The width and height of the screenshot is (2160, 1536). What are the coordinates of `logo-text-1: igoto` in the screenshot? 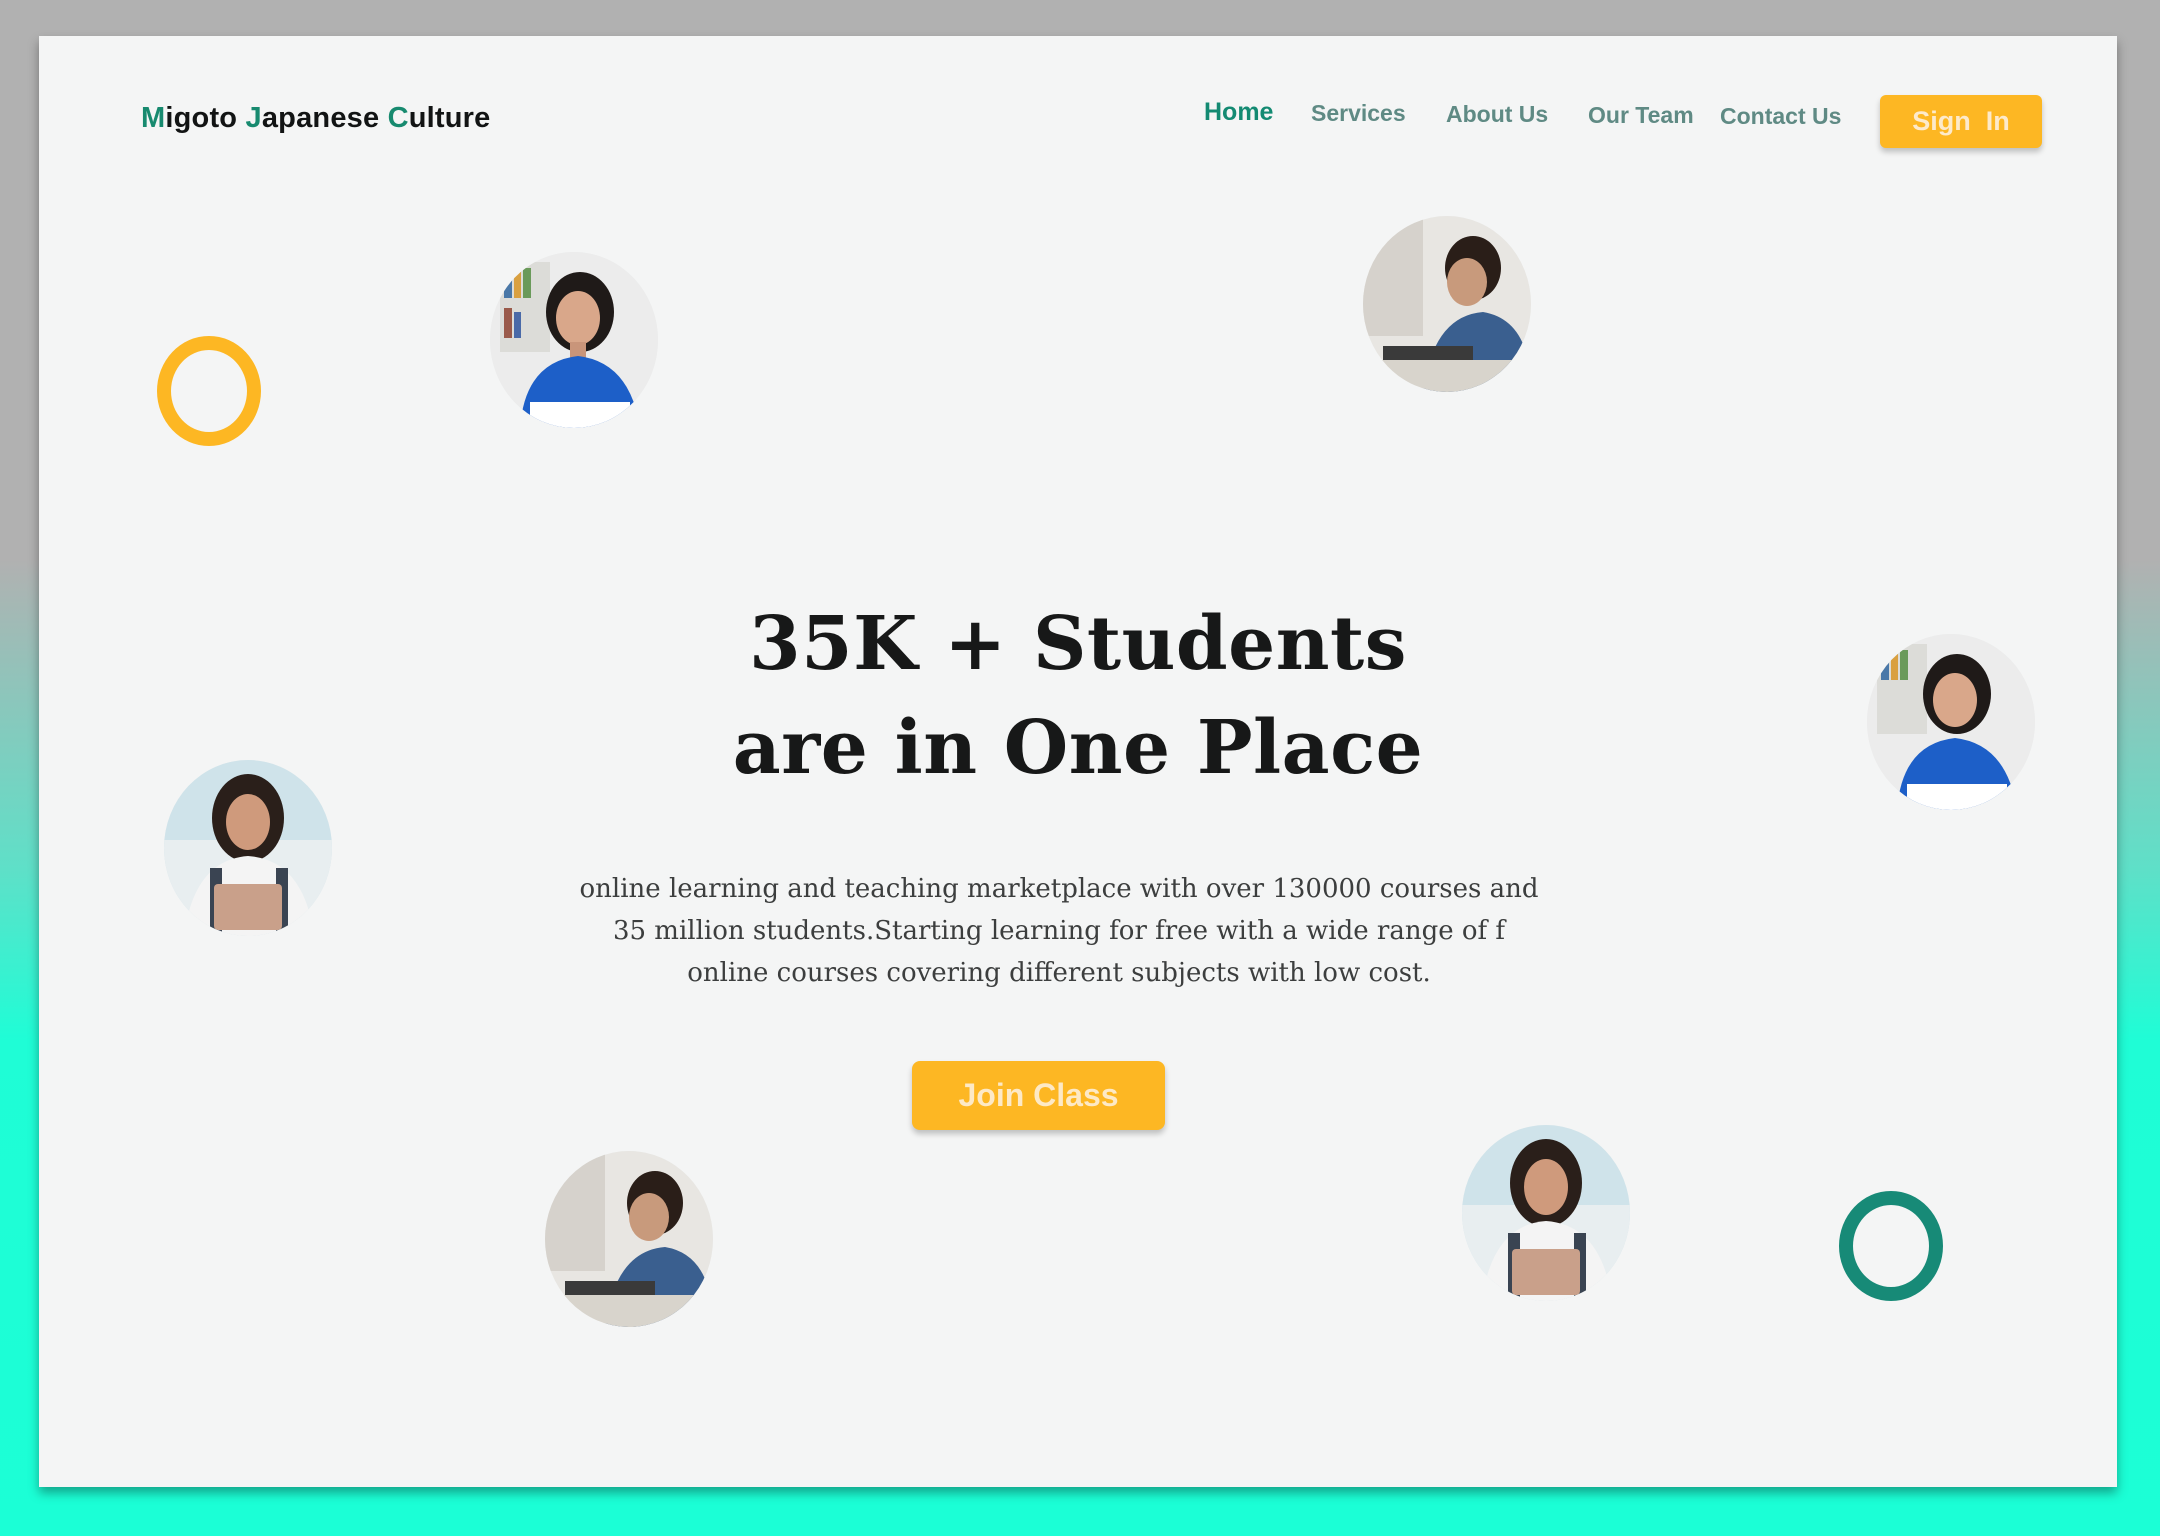 It's located at (205, 118).